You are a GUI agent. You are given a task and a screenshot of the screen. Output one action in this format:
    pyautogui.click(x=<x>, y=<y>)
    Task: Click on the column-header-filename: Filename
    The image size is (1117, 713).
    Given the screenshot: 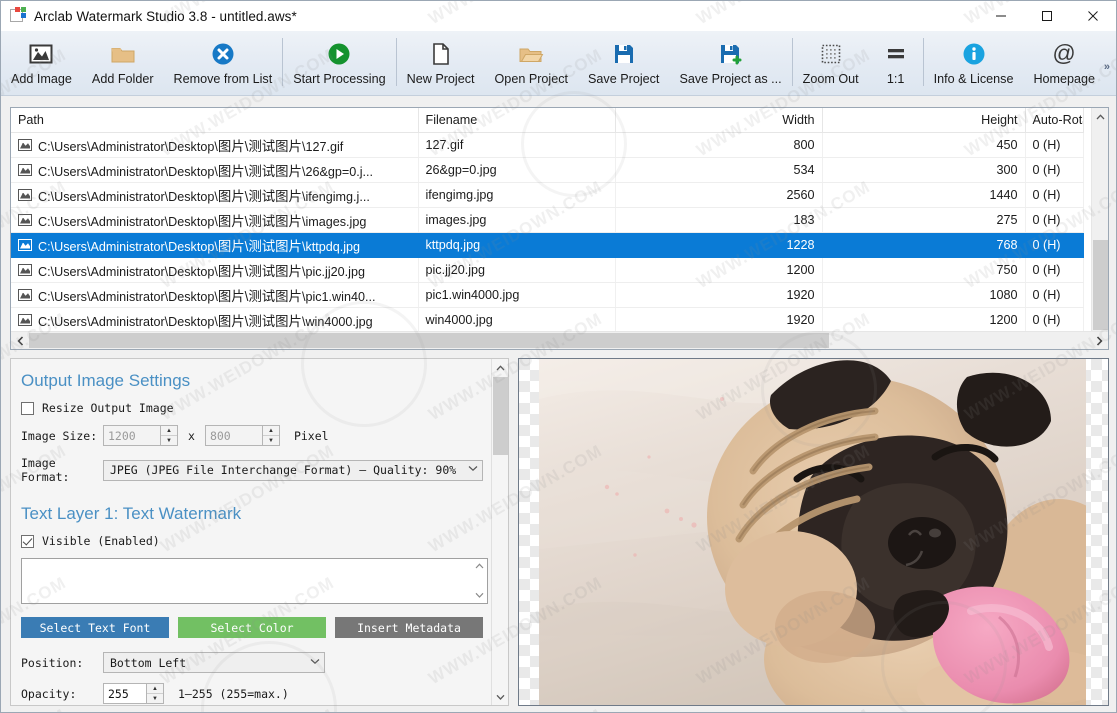 What is the action you would take?
    pyautogui.click(x=517, y=120)
    